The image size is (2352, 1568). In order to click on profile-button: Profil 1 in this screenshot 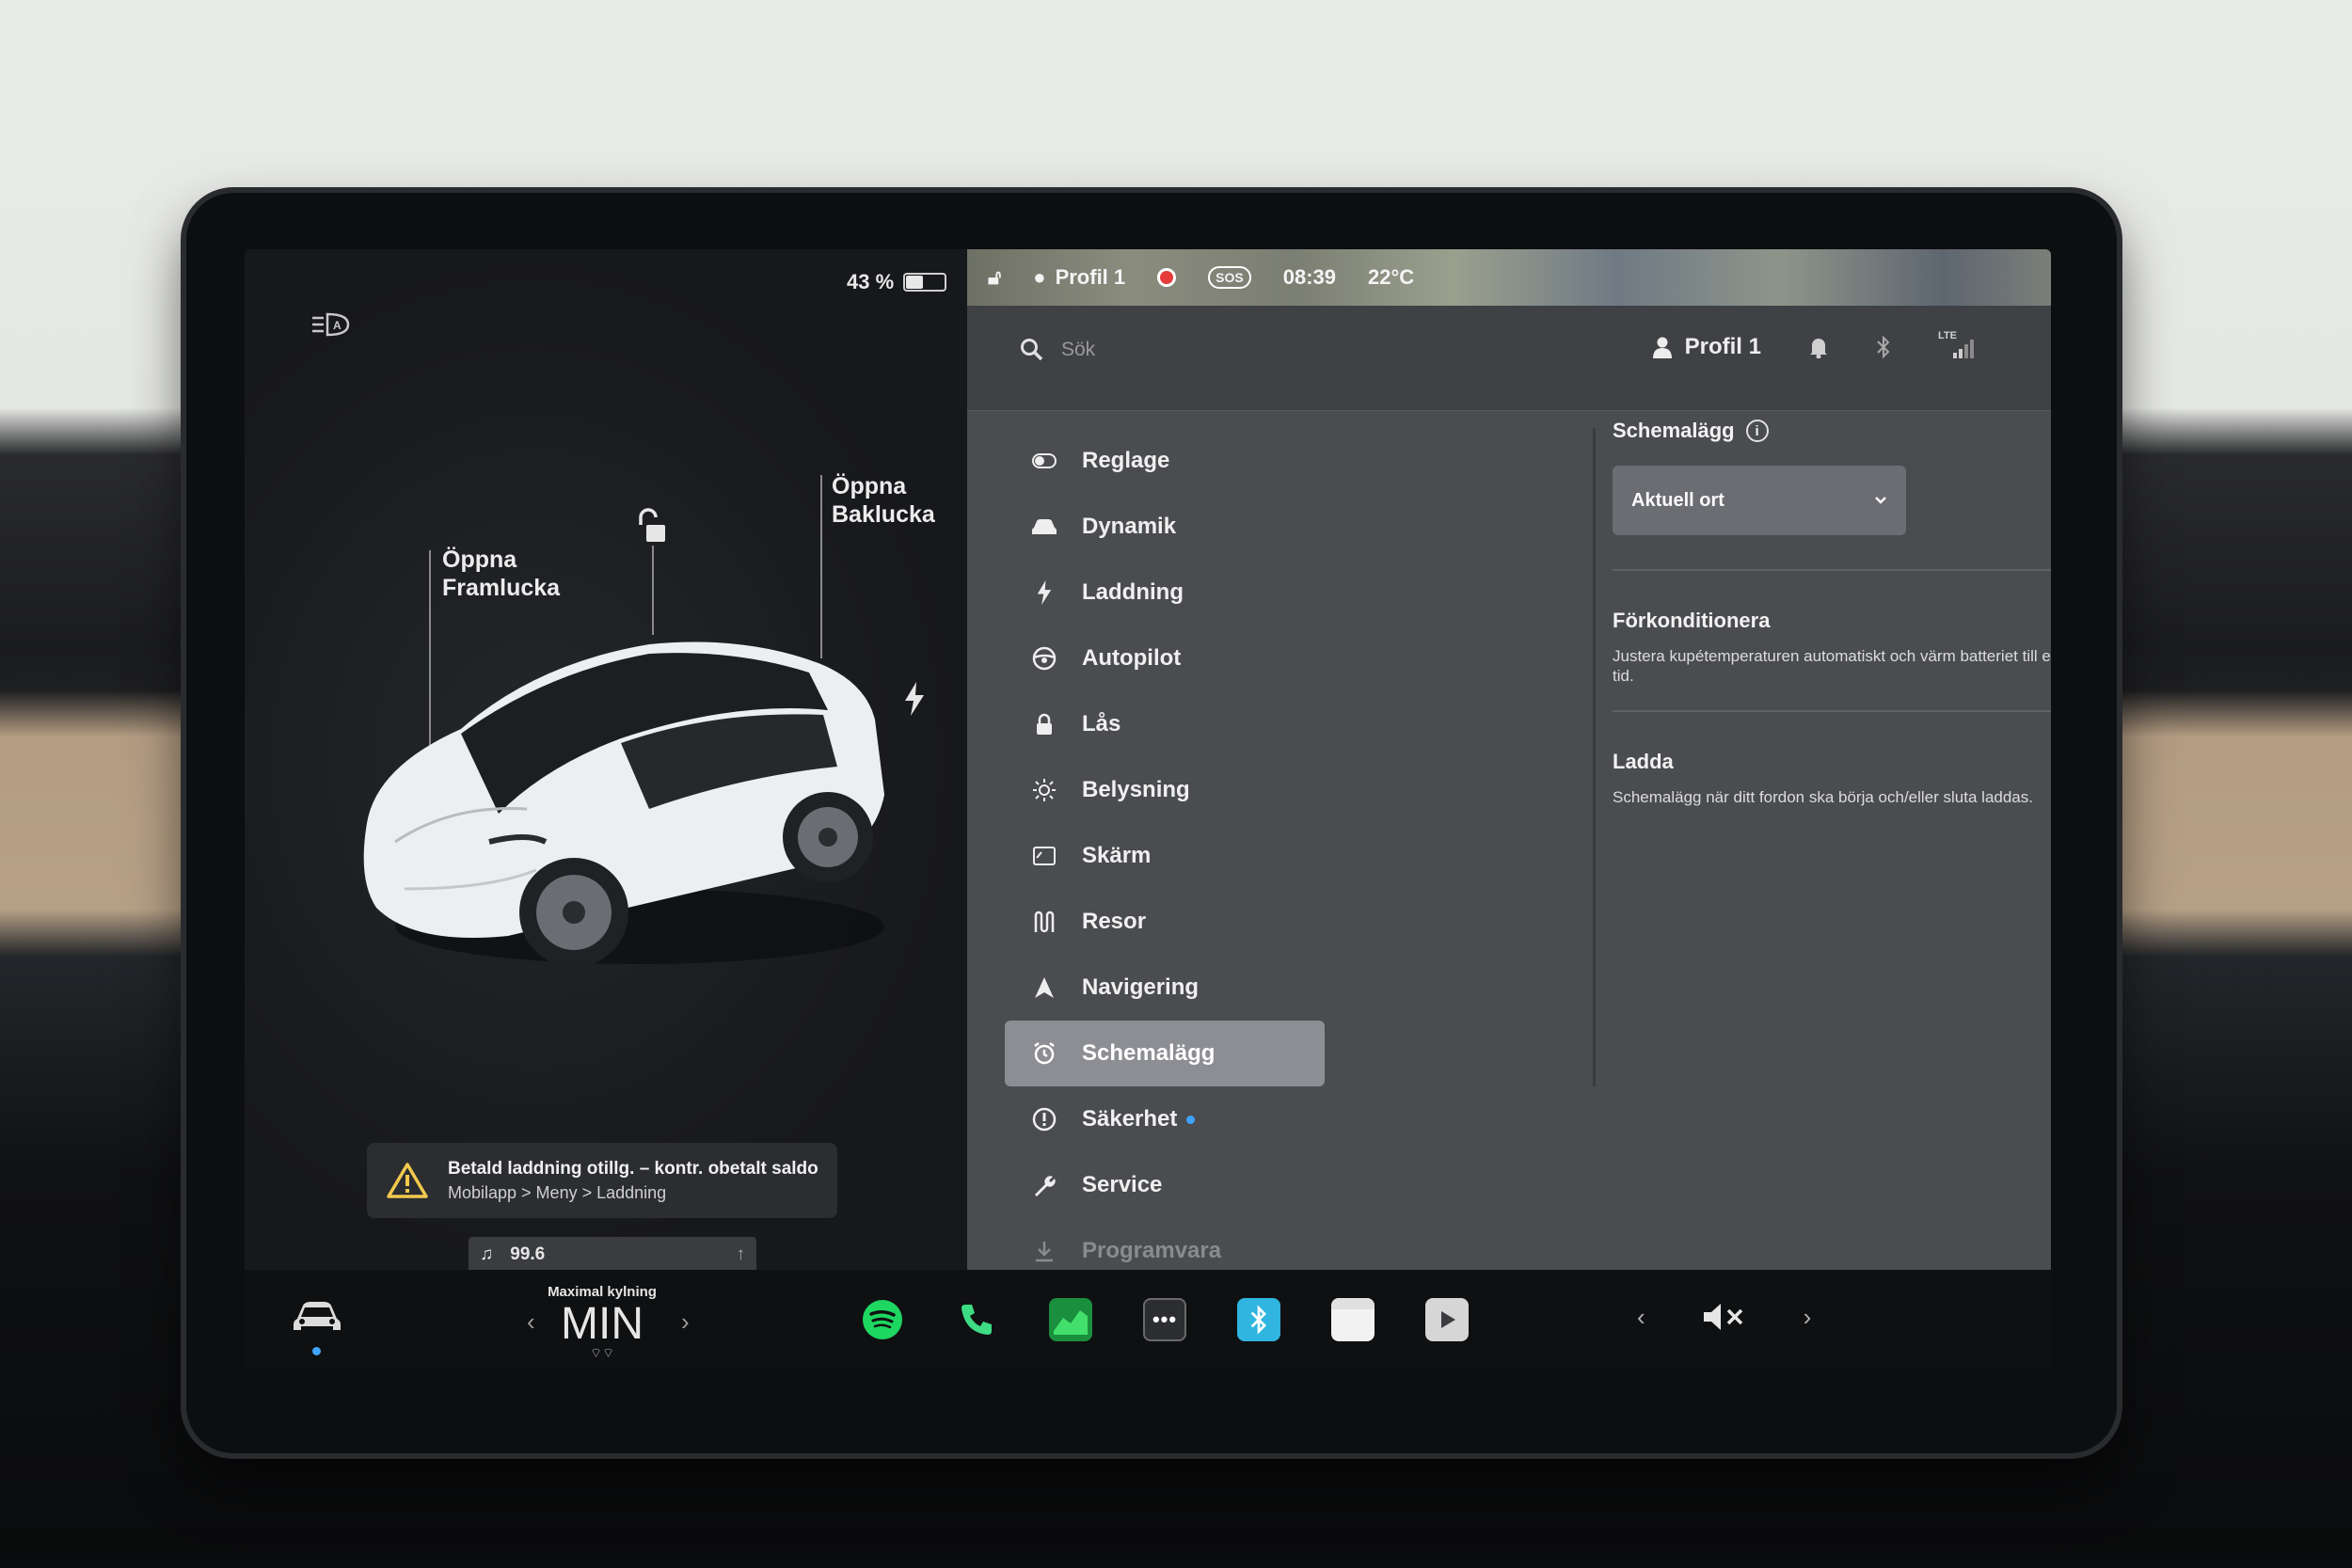, I will do `click(1706, 347)`.